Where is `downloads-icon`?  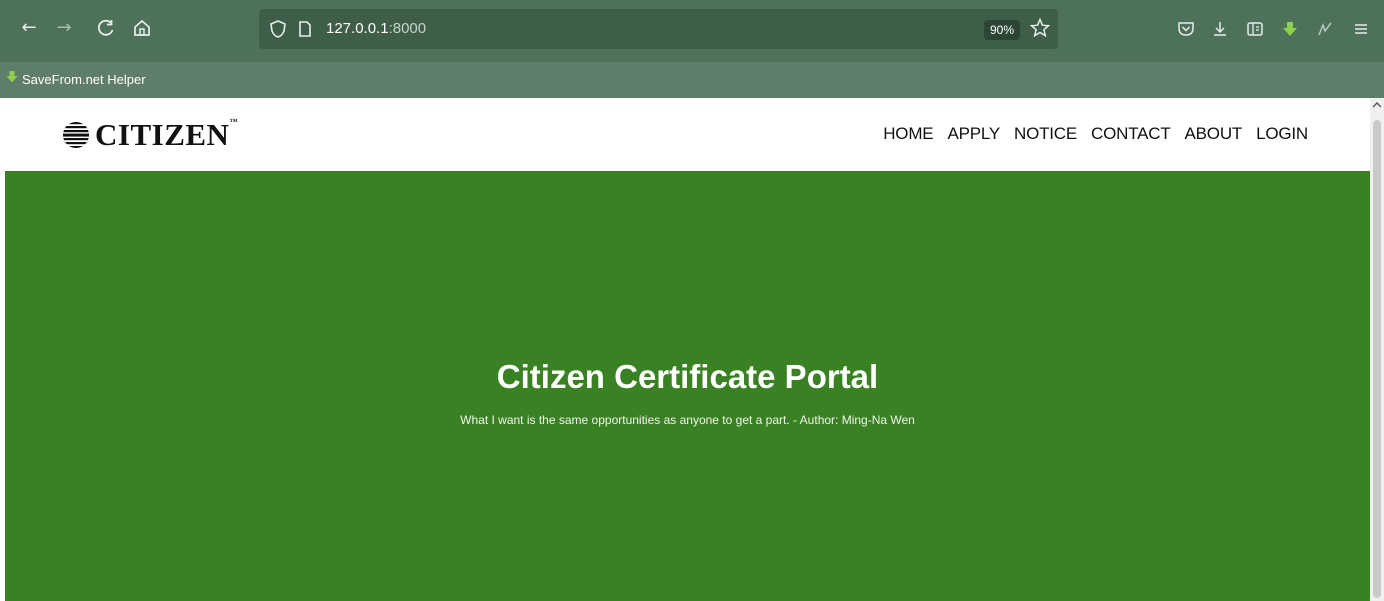 downloads-icon is located at coordinates (1220, 29).